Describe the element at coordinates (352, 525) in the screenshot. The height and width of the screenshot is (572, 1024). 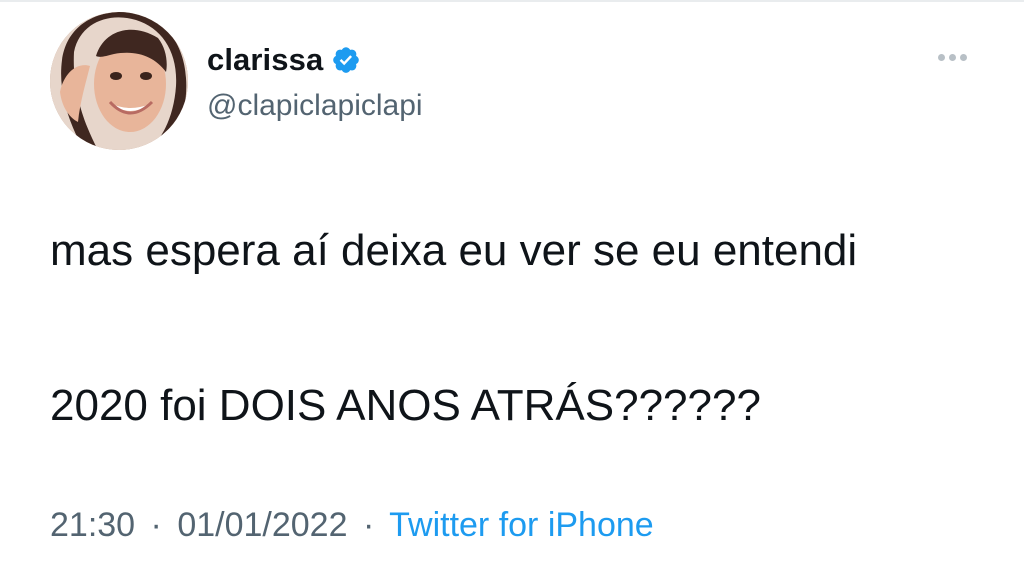
I see `tweet-meta: 21:30 · 01/01/2022 · Twitter for iPhone` at that location.